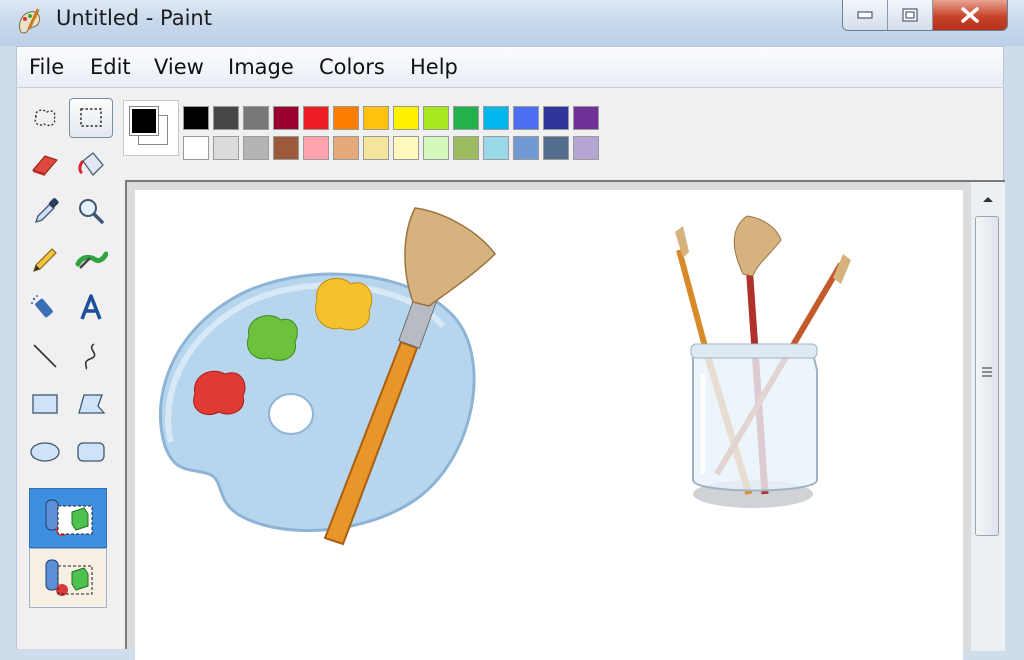  Describe the element at coordinates (434, 67) in the screenshot. I see `menu-help: Help` at that location.